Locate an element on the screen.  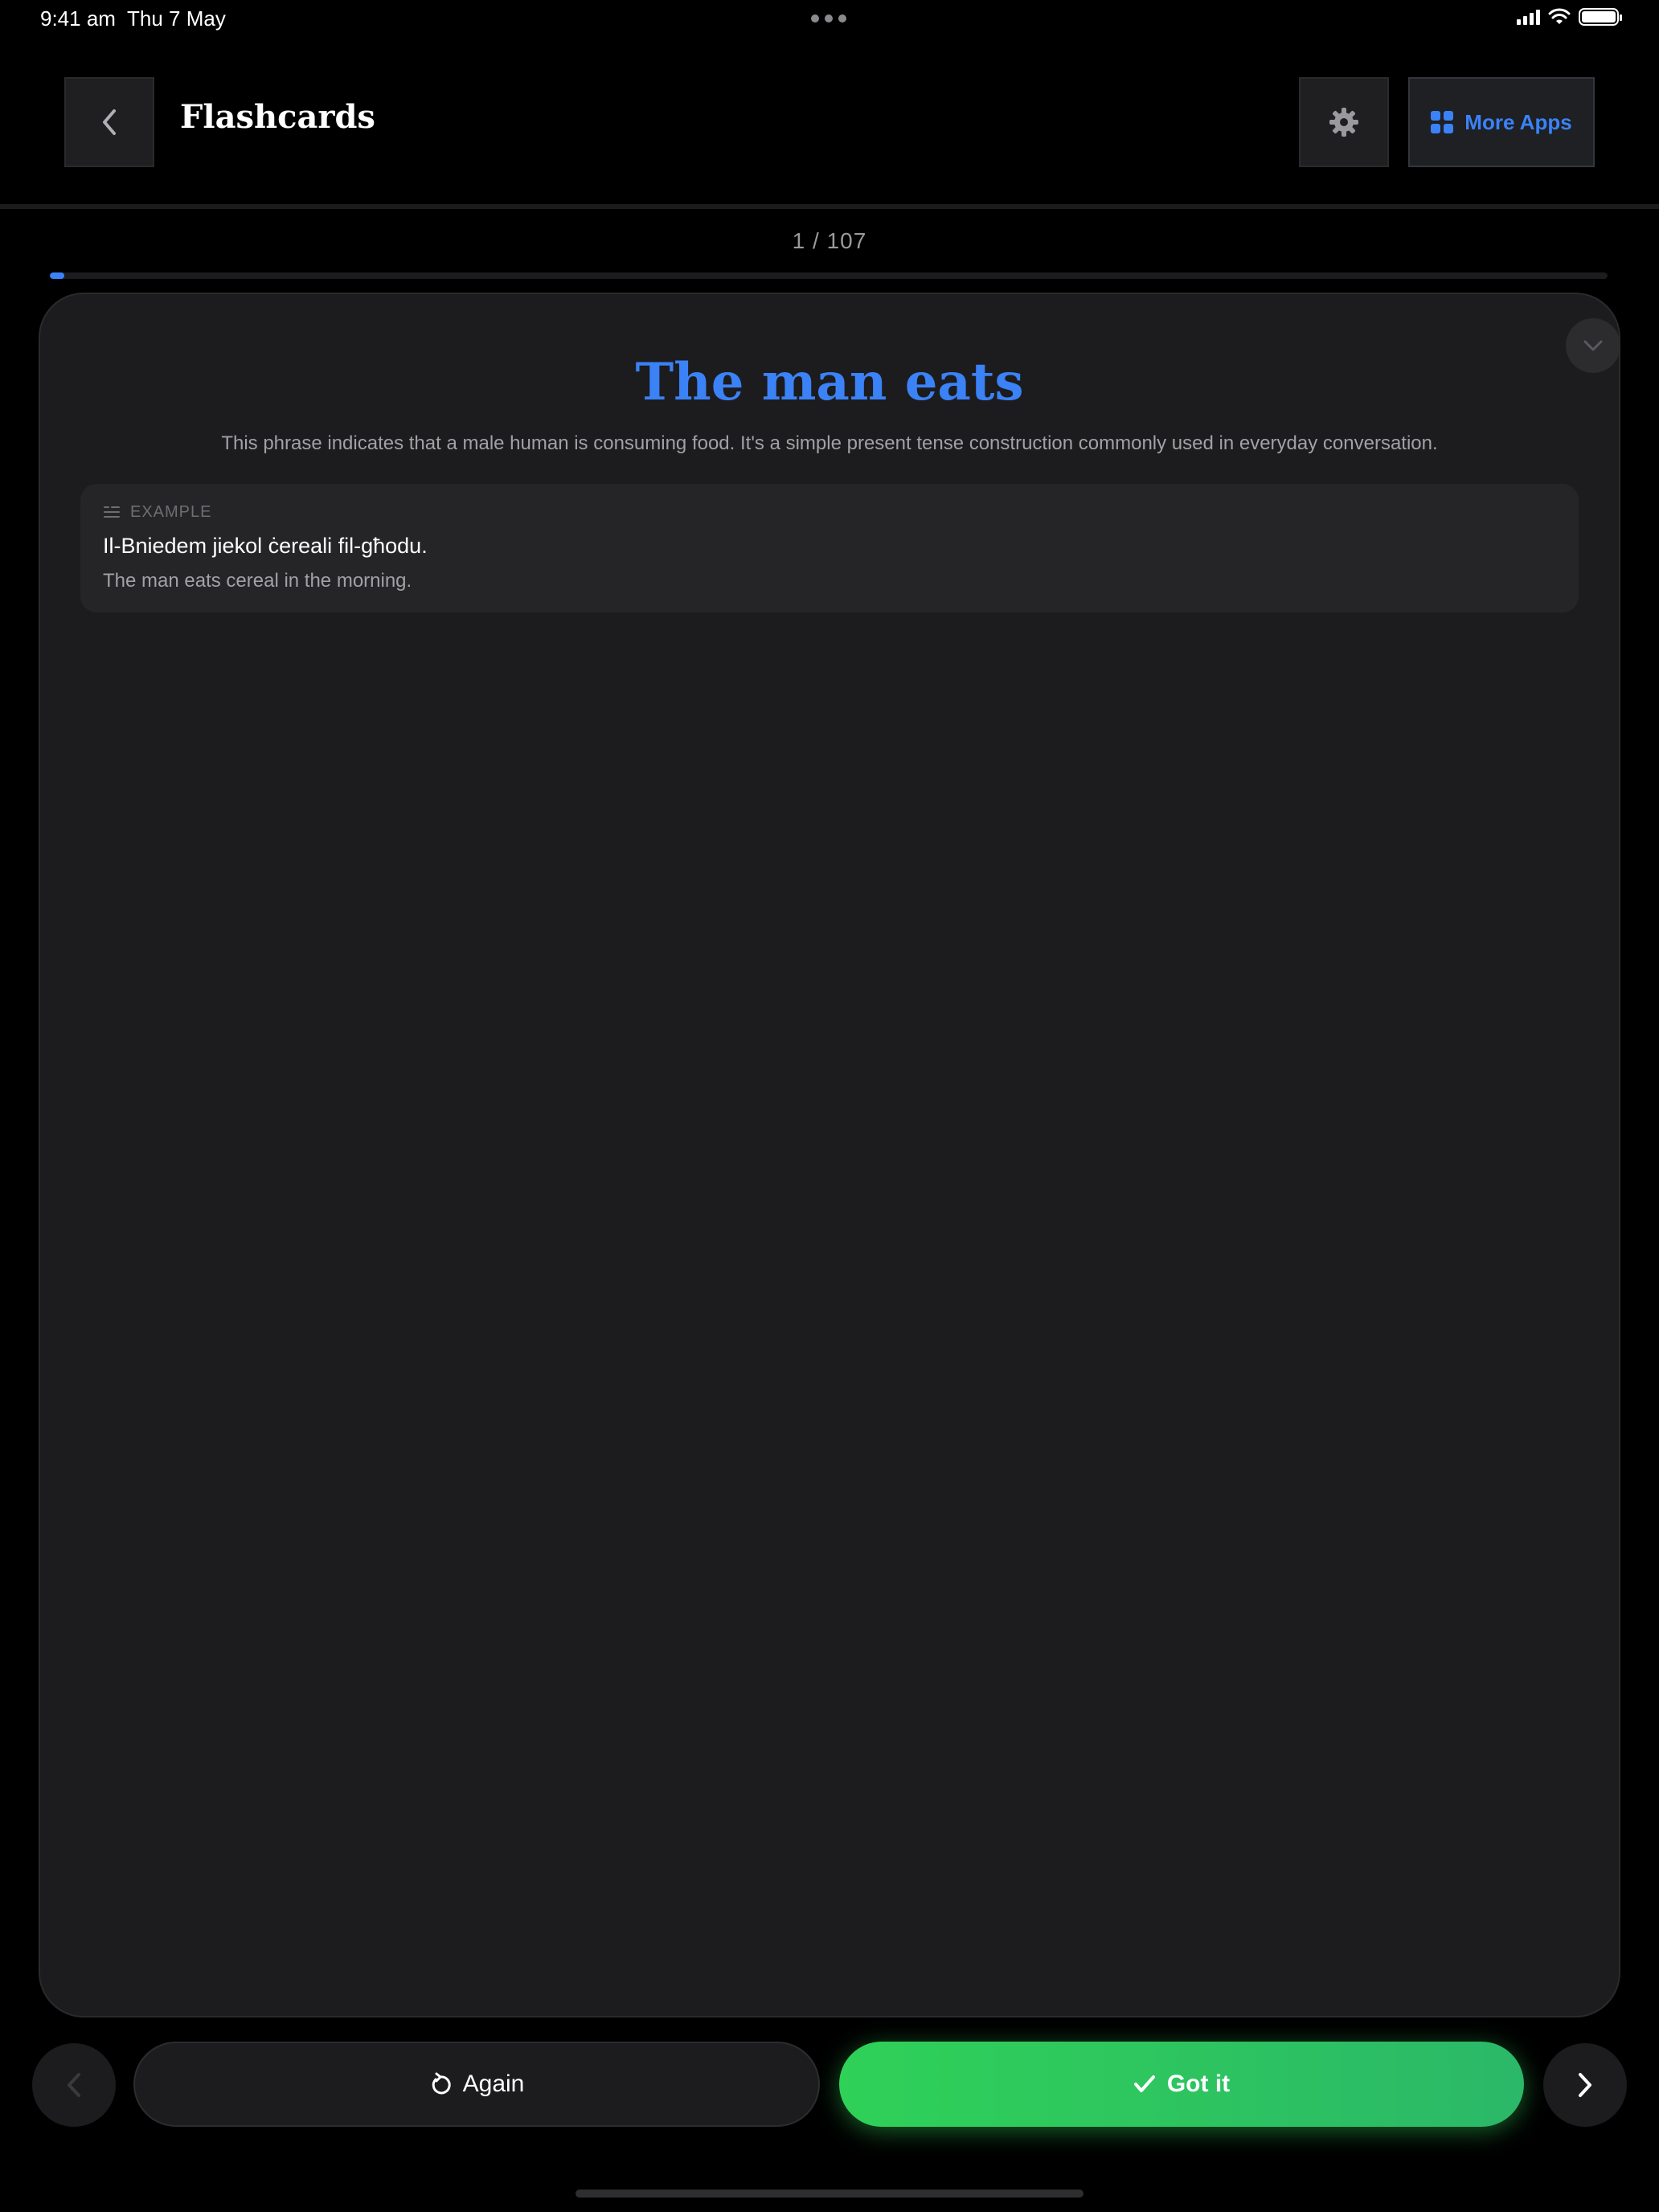
more-apps-button: More Apps is located at coordinates (1501, 122).